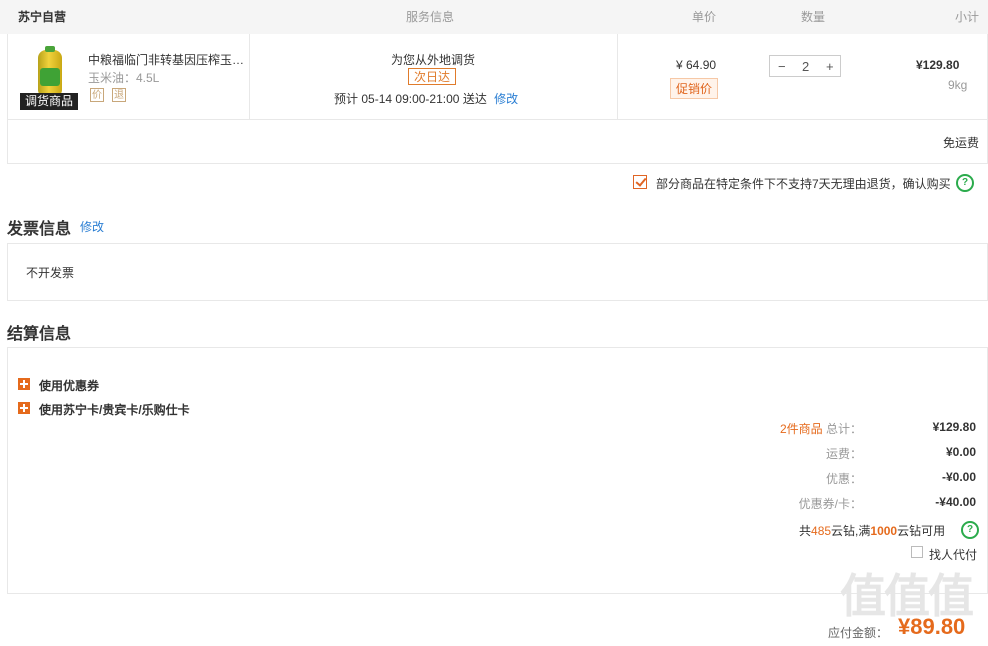 Image resolution: width=988 pixels, height=646 pixels. What do you see at coordinates (430, 17) in the screenshot?
I see `service-column-header: 服务信息` at bounding box center [430, 17].